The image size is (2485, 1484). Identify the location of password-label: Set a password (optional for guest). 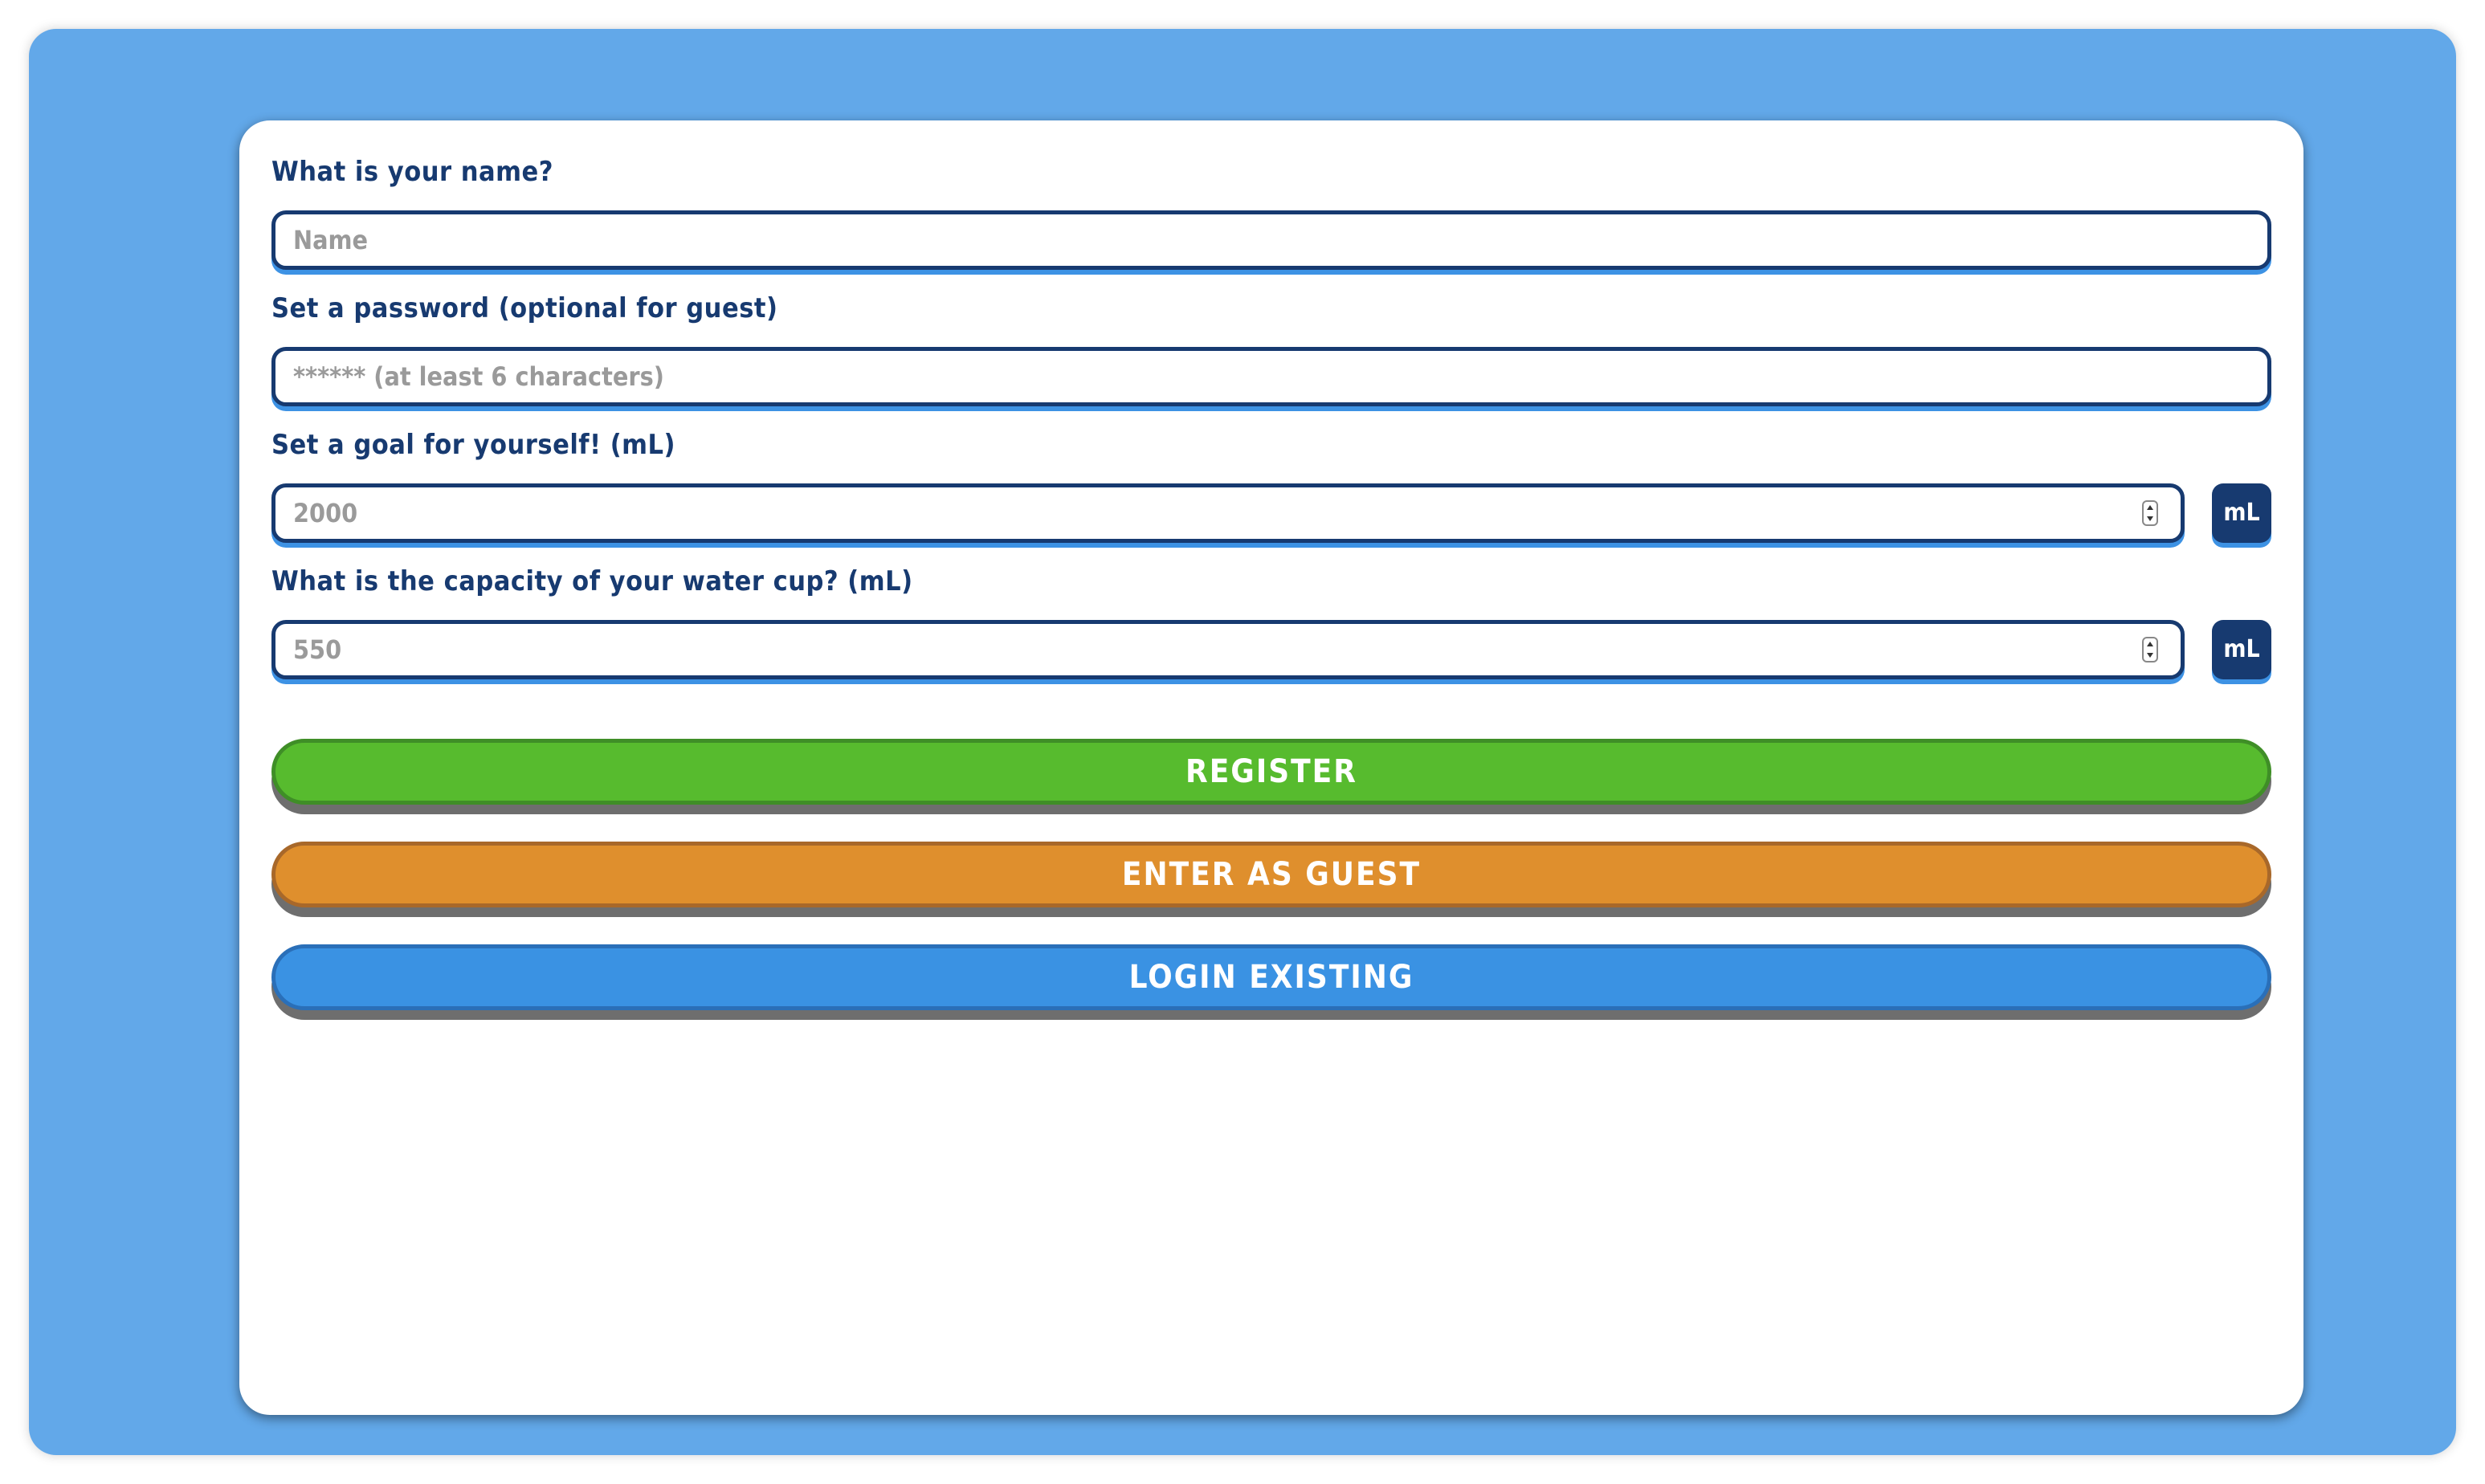
(524, 308).